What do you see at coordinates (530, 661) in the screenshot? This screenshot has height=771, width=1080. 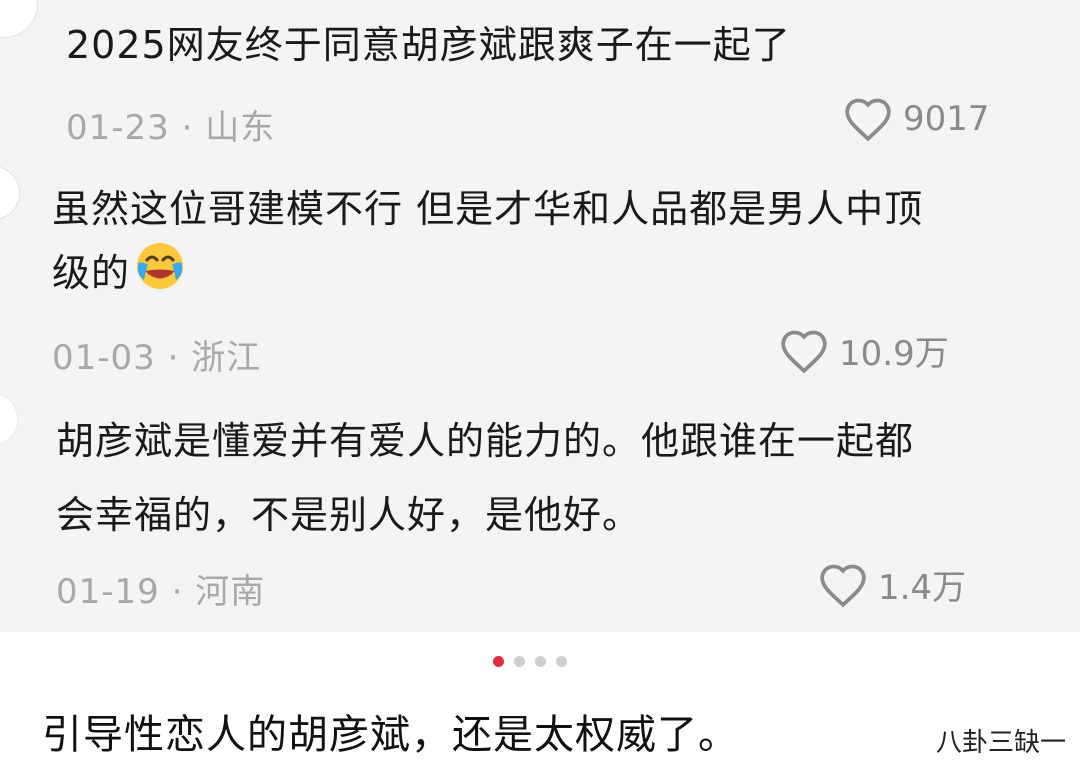 I see `carousel-indicator` at bounding box center [530, 661].